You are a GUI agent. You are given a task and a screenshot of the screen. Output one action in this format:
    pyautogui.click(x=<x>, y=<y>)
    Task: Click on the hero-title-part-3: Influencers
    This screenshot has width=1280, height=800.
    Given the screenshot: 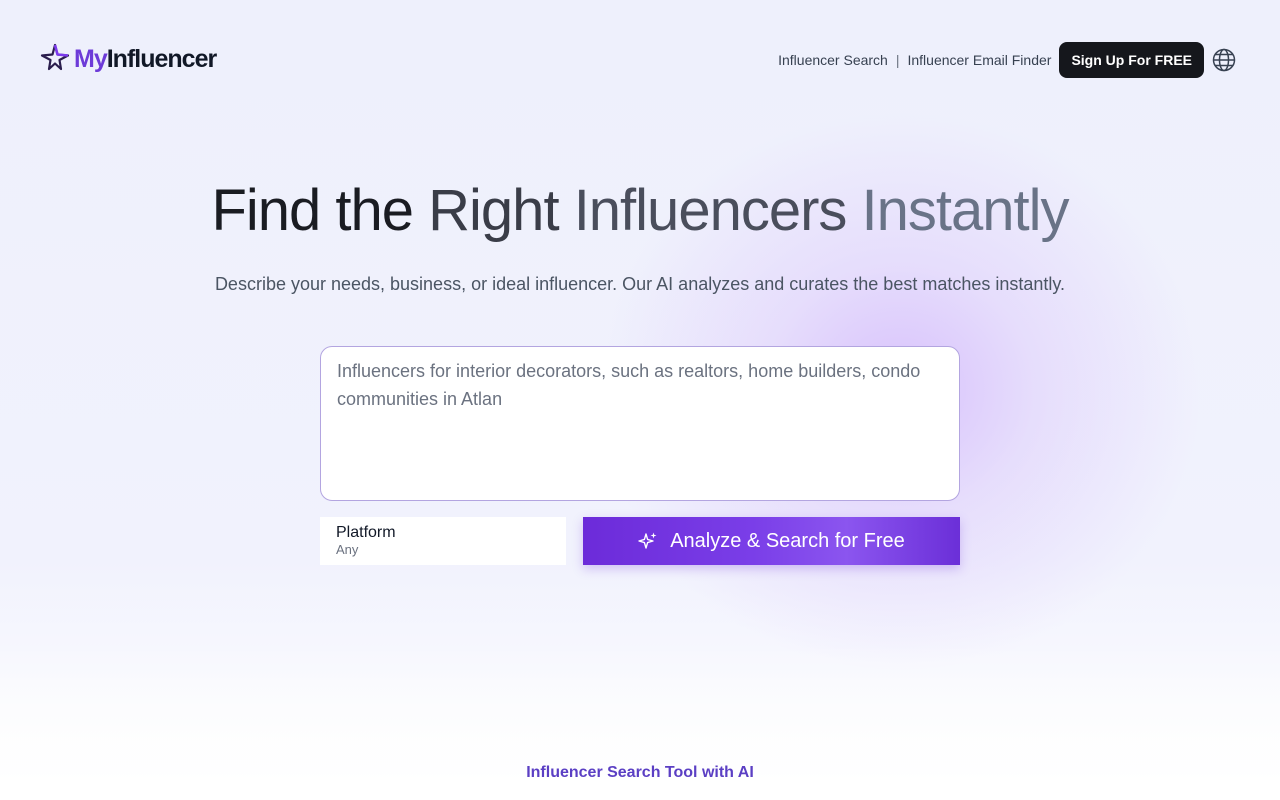 What is the action you would take?
    pyautogui.click(x=710, y=210)
    